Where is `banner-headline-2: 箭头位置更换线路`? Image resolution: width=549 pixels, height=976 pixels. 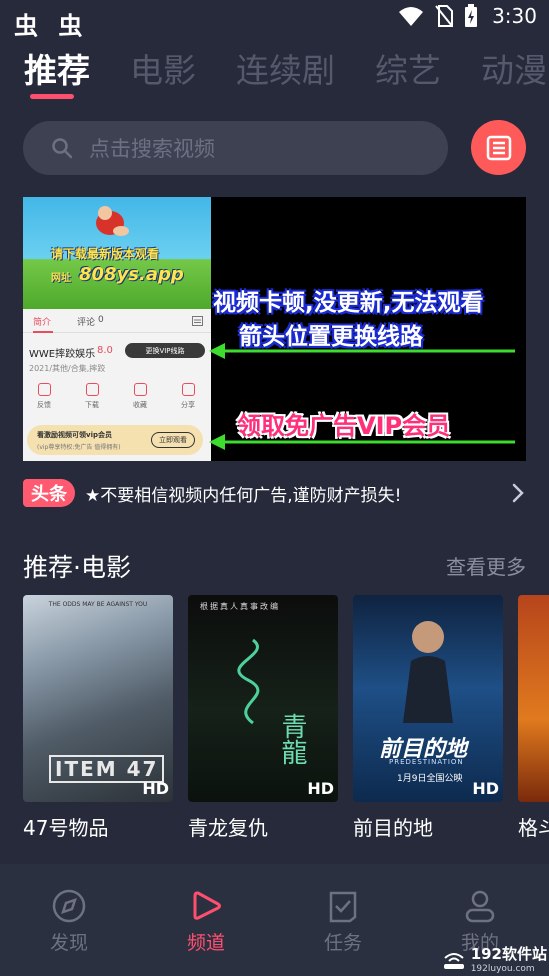 banner-headline-2: 箭头位置更换线路 is located at coordinates (331, 337).